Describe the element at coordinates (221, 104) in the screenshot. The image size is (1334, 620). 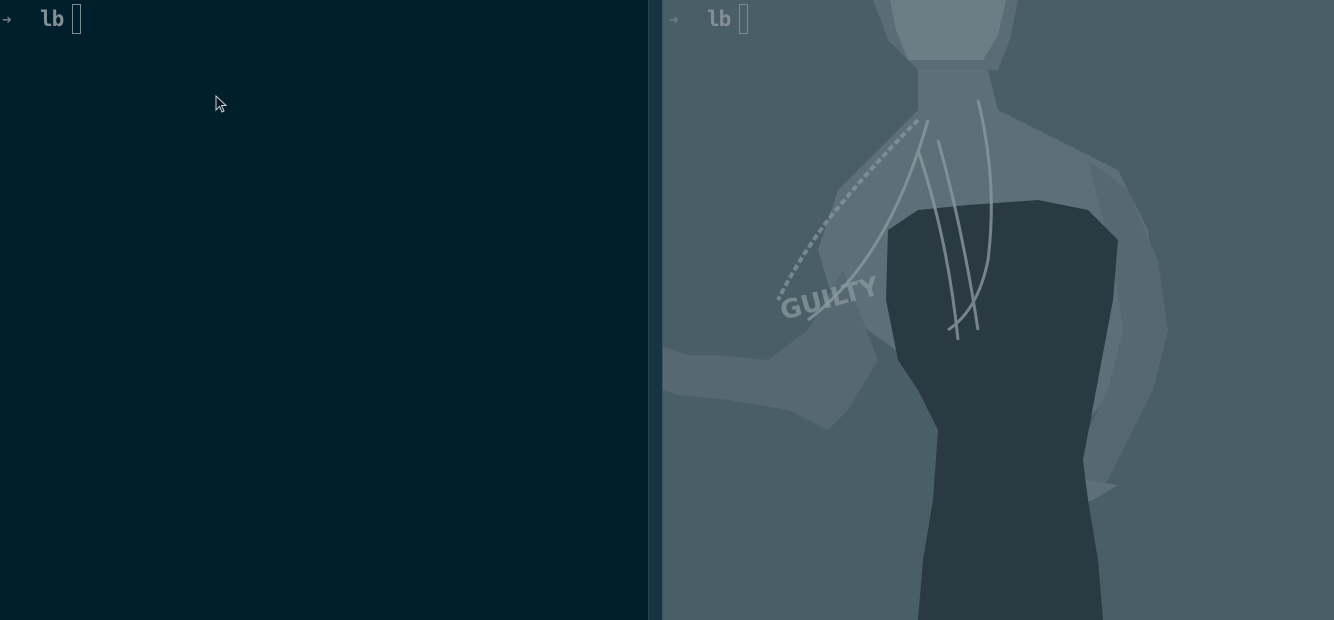
I see `mouse-pointer-icon` at that location.